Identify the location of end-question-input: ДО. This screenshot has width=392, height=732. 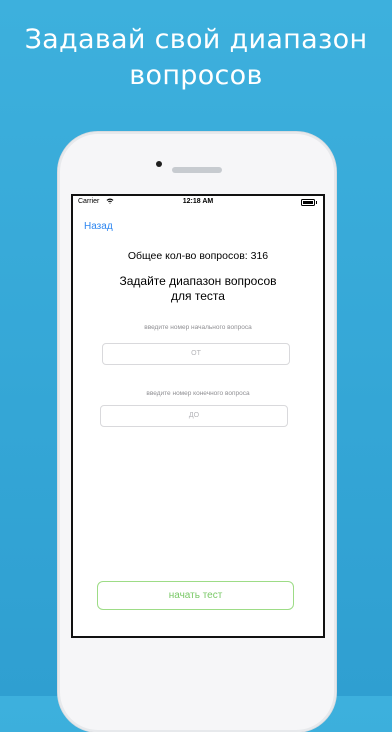
(194, 416).